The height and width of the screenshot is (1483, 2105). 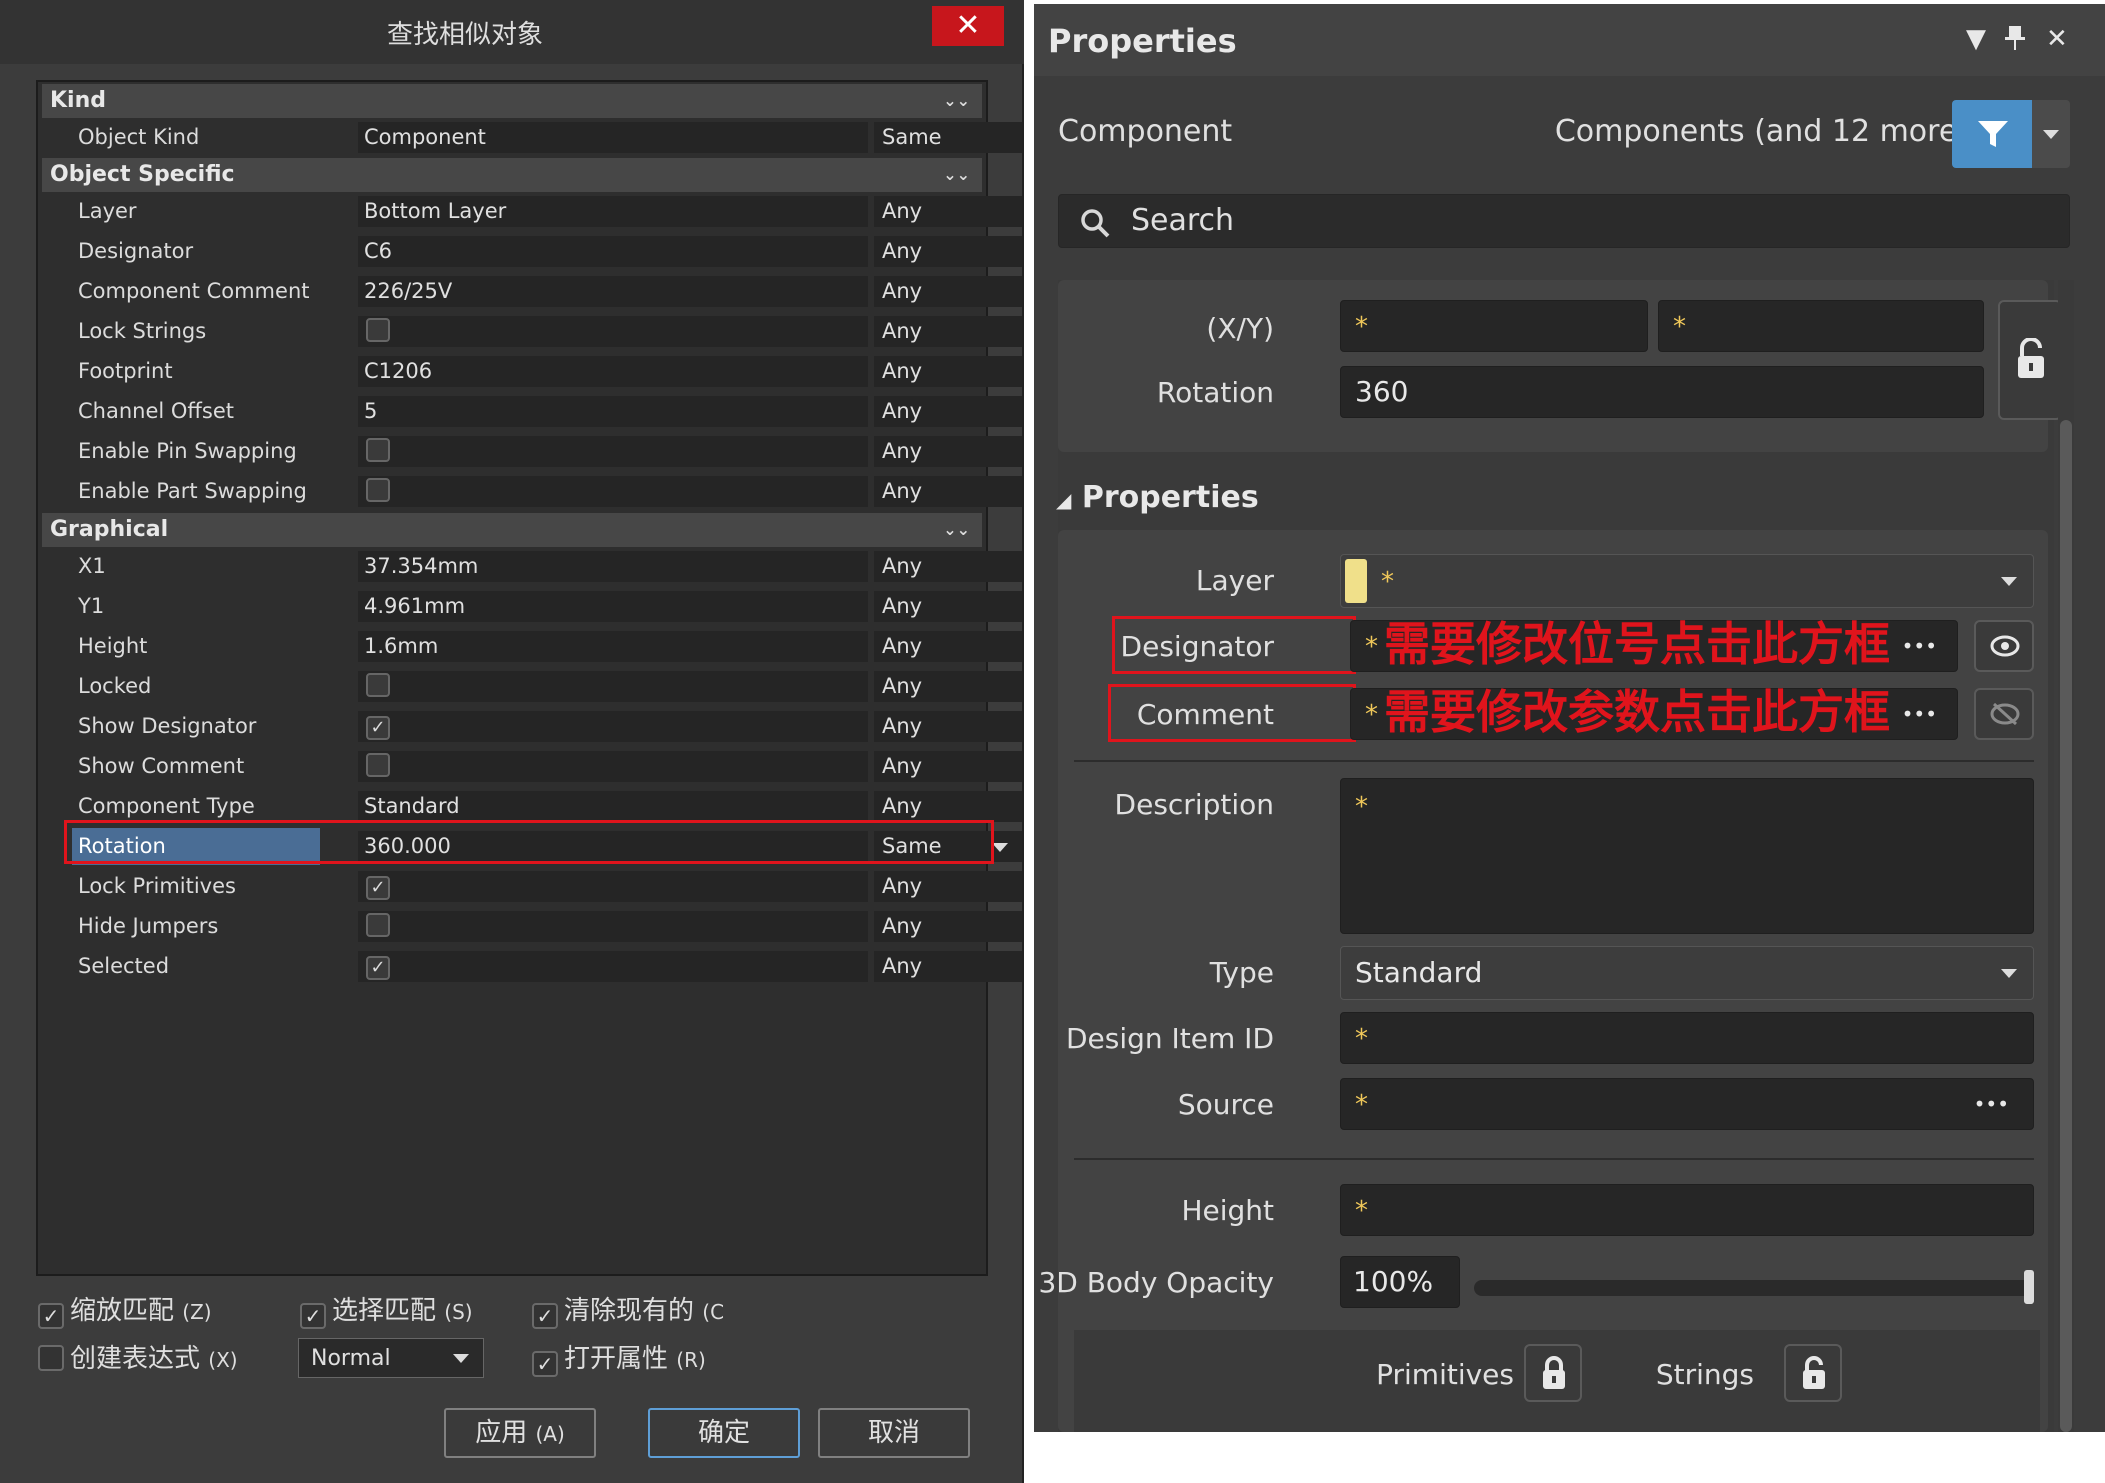 I want to click on row-value: C1206, so click(x=613, y=371).